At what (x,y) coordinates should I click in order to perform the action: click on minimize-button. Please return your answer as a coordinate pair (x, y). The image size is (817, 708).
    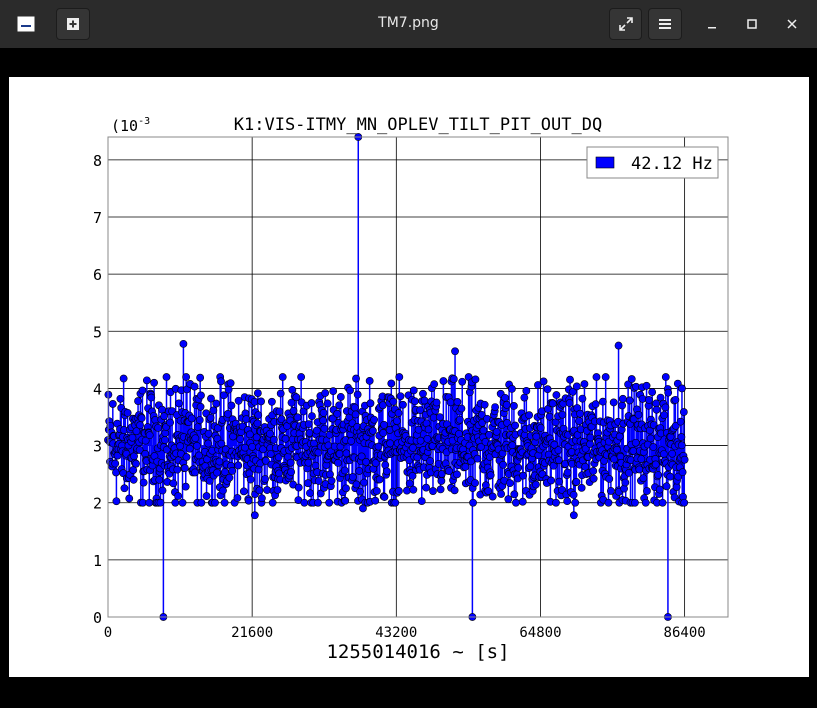
    Looking at the image, I should click on (712, 24).